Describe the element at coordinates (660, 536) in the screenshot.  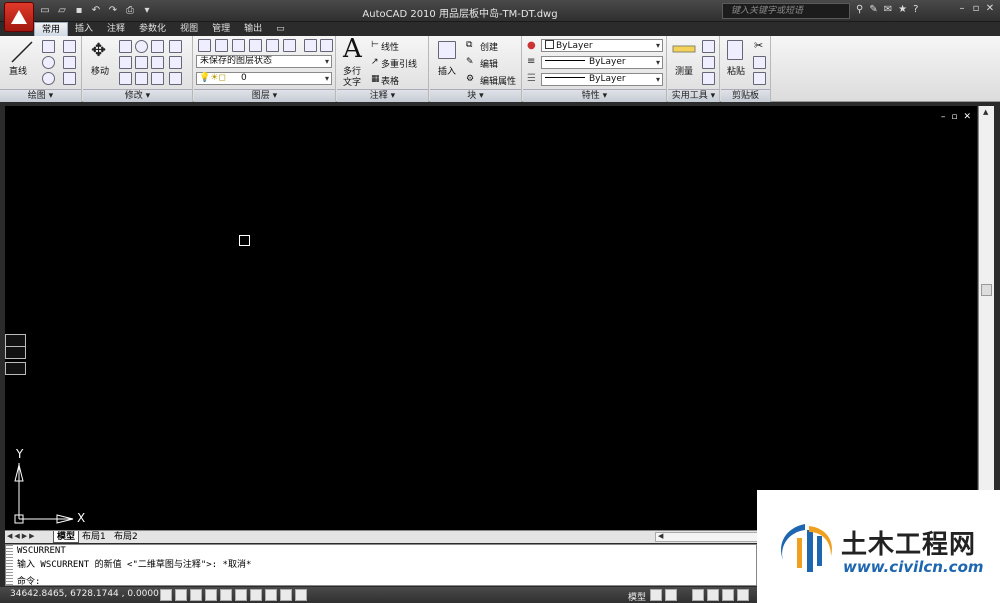
I see `scroll-left-icon: ◀` at that location.